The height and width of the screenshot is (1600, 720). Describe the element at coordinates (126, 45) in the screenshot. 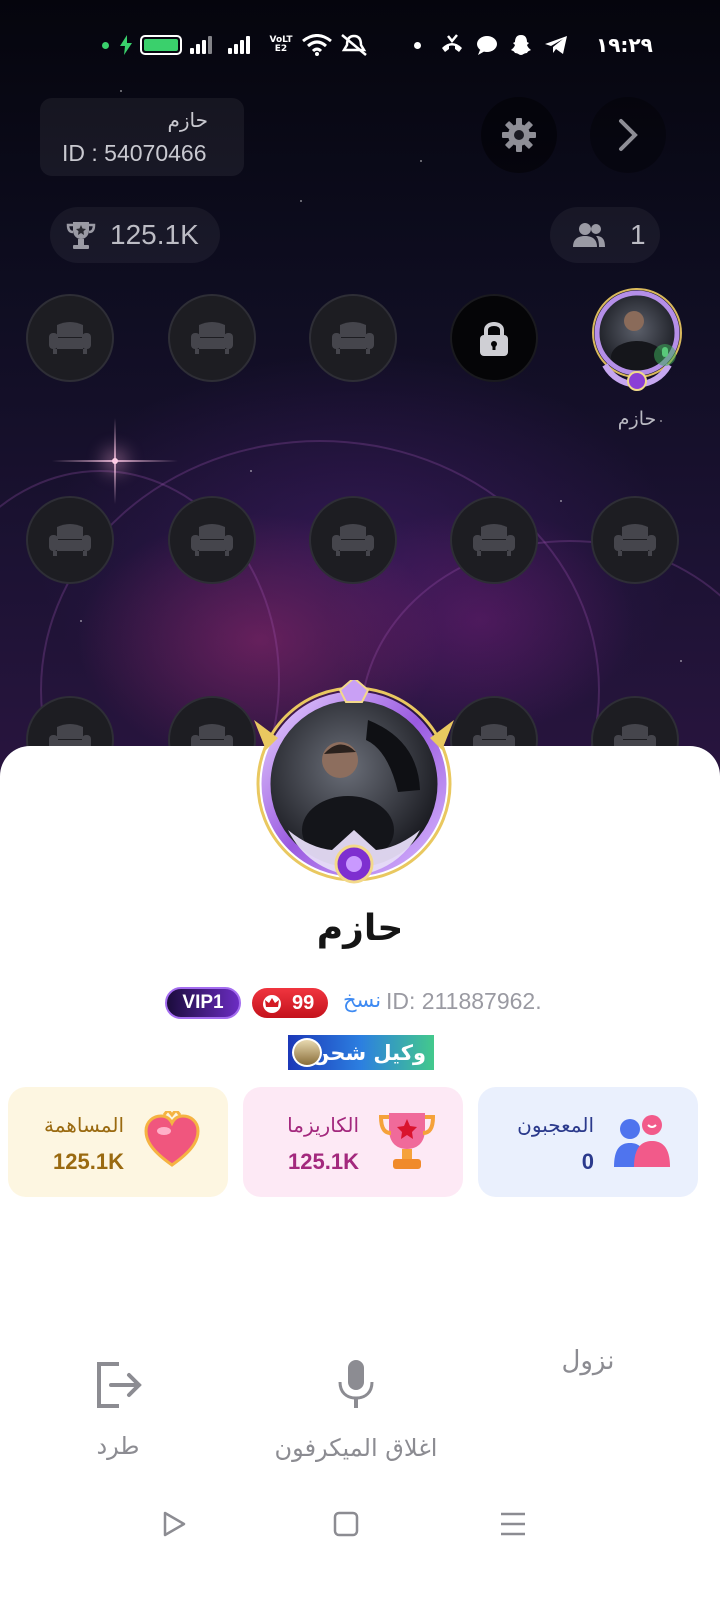

I see `charging-icon` at that location.